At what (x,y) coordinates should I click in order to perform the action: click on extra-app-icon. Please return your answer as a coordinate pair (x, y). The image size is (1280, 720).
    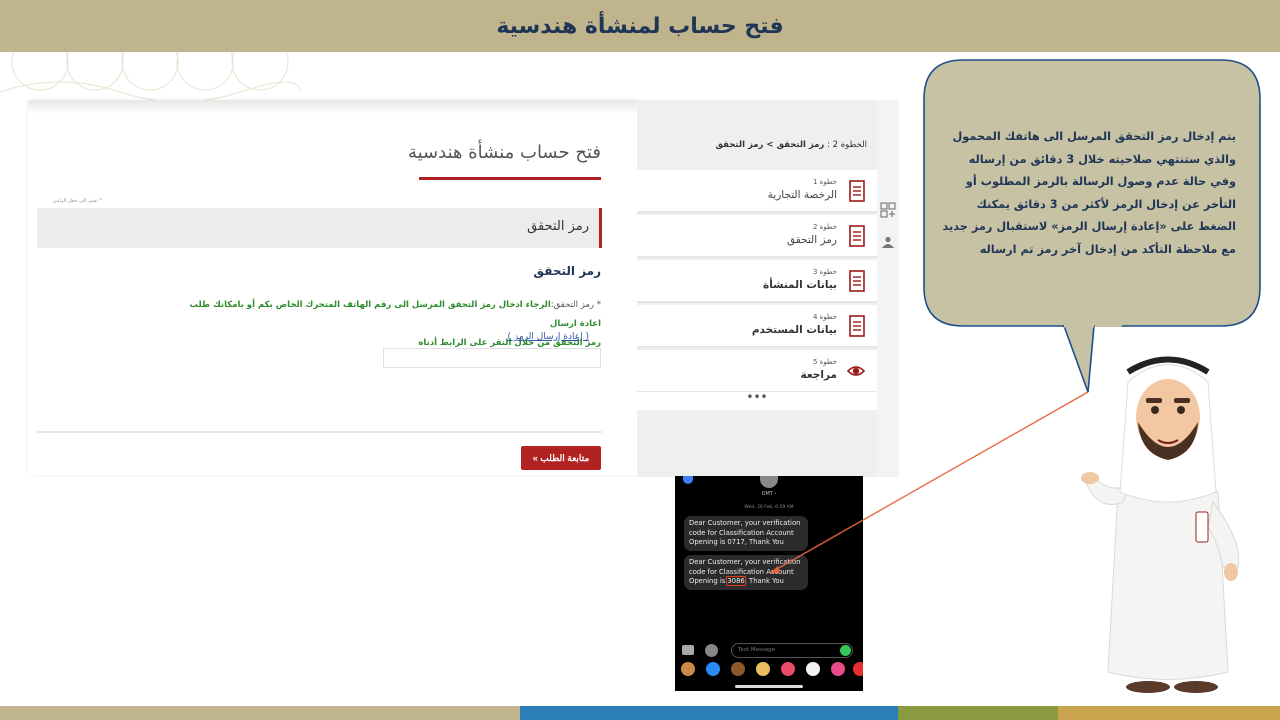
    Looking at the image, I should click on (858, 669).